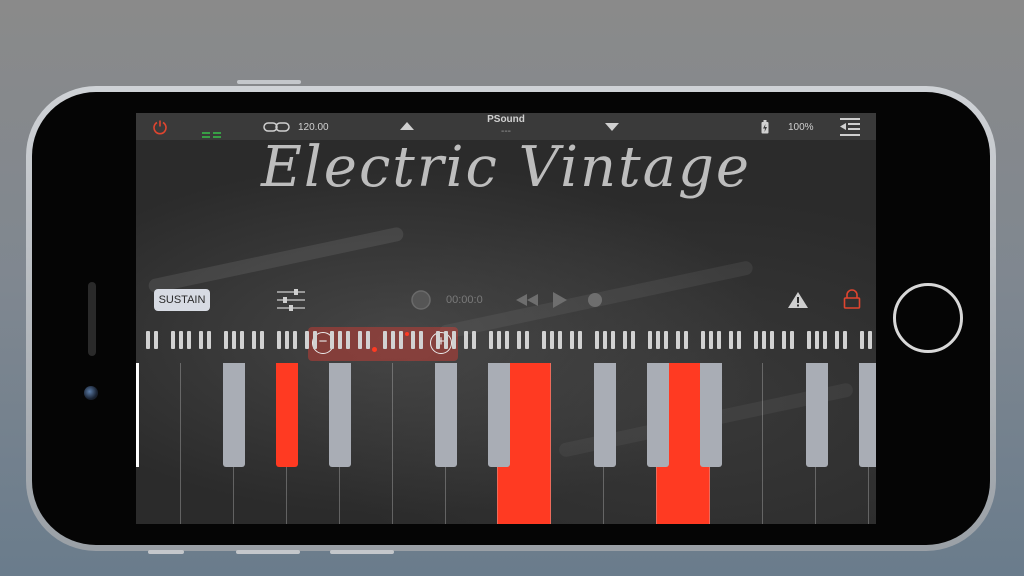  I want to click on arrow-down-icon, so click(612, 127).